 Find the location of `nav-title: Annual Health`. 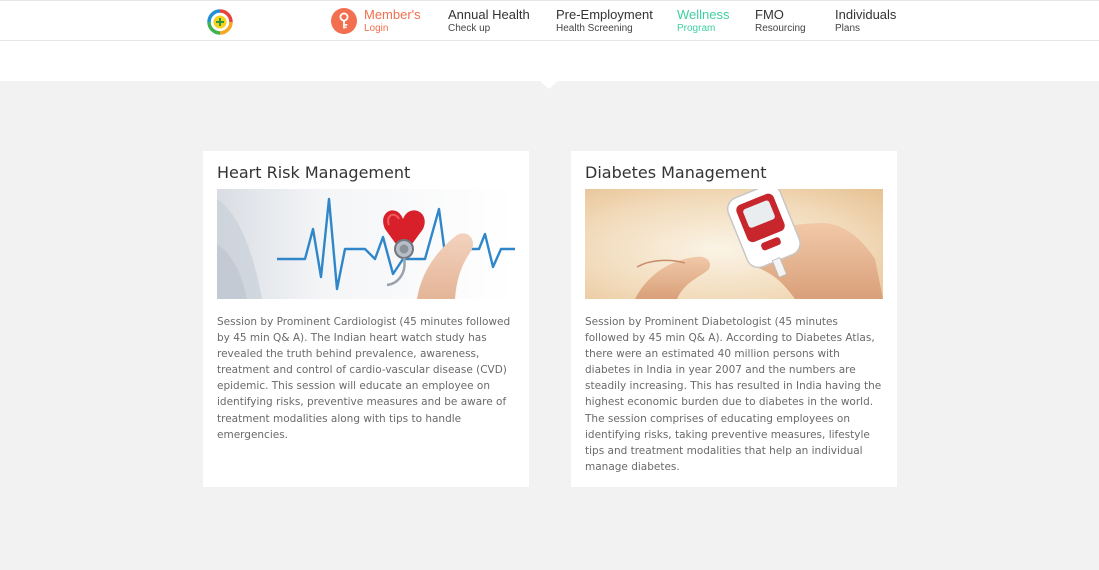

nav-title: Annual Health is located at coordinates (489, 14).